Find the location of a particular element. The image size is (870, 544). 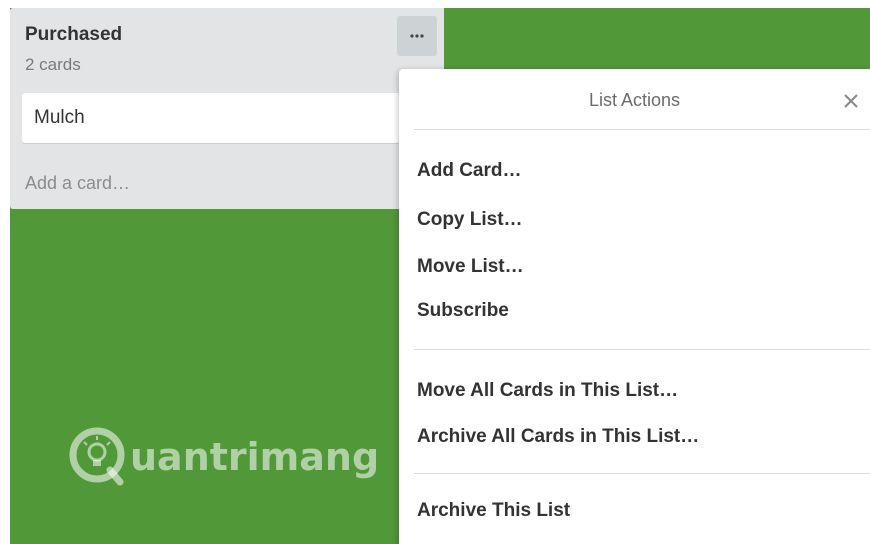

card-title: Mulch is located at coordinates (59, 117).